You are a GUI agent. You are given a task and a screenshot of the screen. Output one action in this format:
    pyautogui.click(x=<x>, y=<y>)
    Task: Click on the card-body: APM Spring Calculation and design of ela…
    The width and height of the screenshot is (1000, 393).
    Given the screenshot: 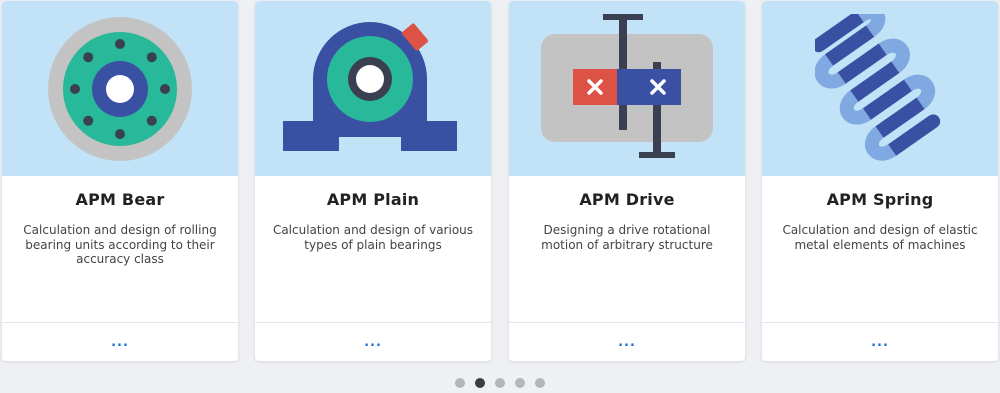 What is the action you would take?
    pyautogui.click(x=880, y=249)
    